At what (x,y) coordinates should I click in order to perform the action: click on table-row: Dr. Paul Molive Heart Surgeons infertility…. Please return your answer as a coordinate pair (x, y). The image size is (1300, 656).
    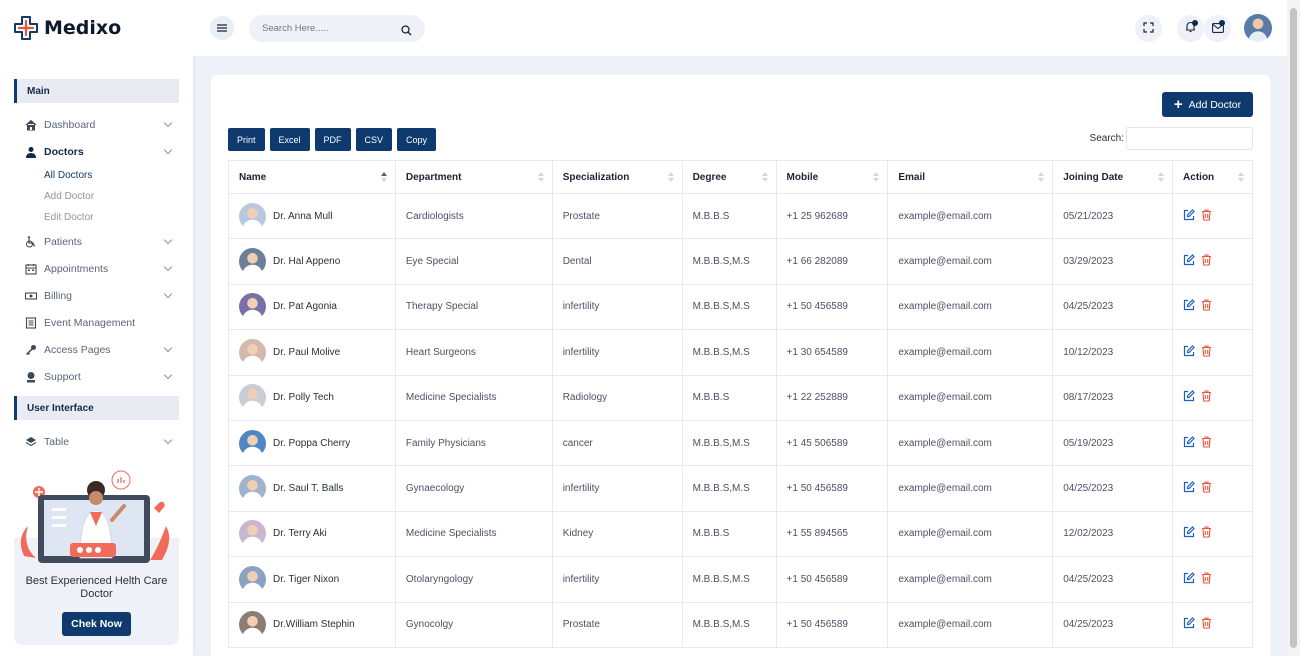
    Looking at the image, I should click on (740, 352).